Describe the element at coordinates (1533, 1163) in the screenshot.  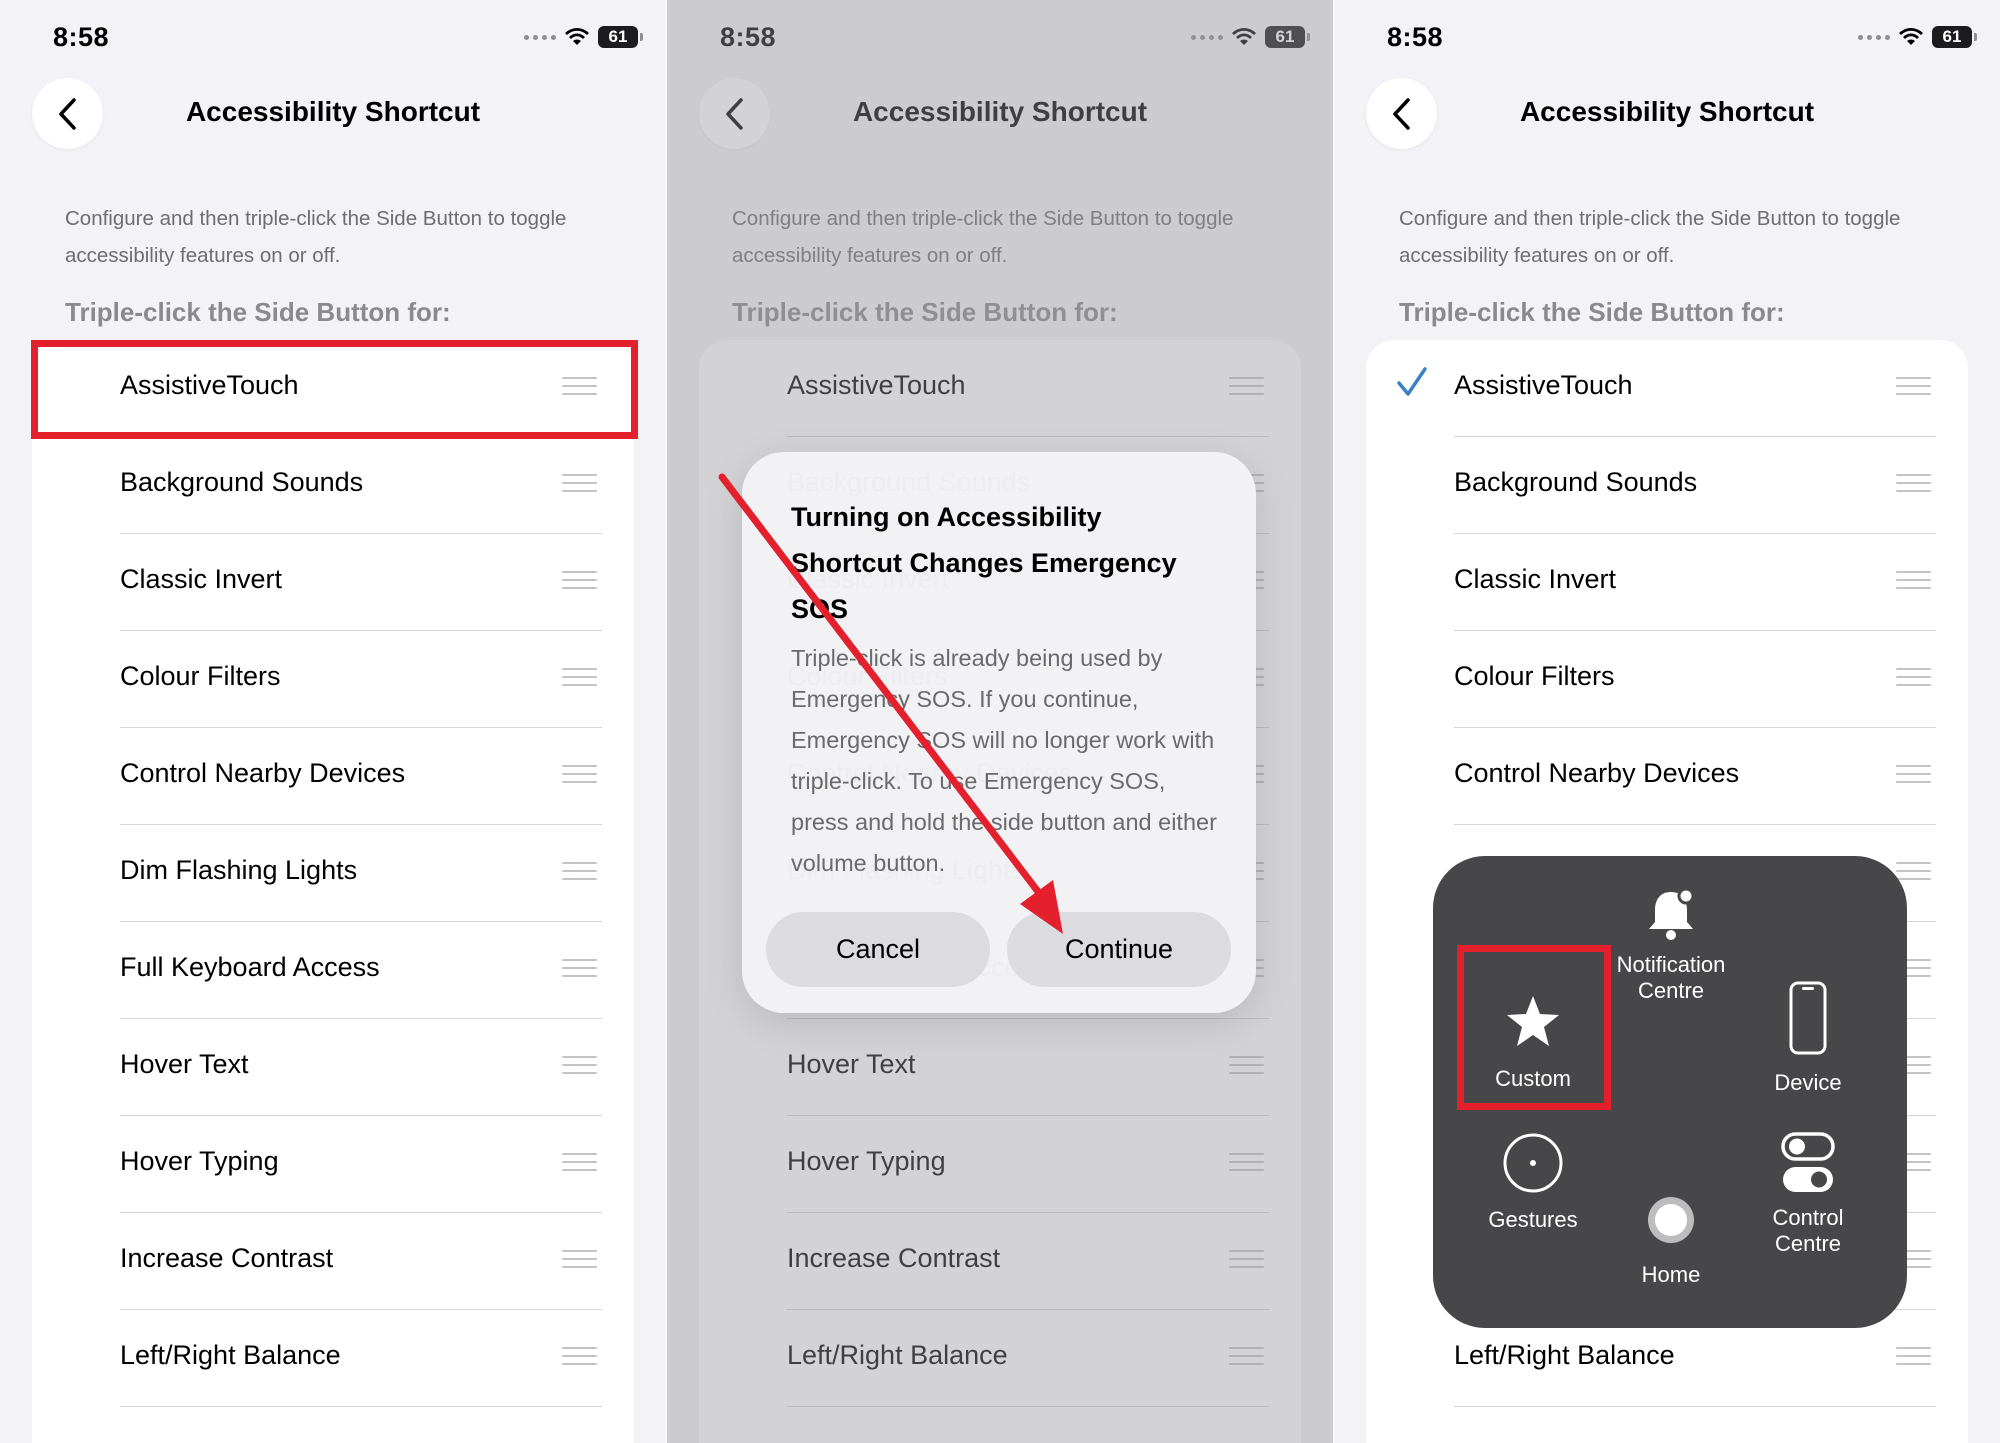
I see `gestures-icon` at that location.